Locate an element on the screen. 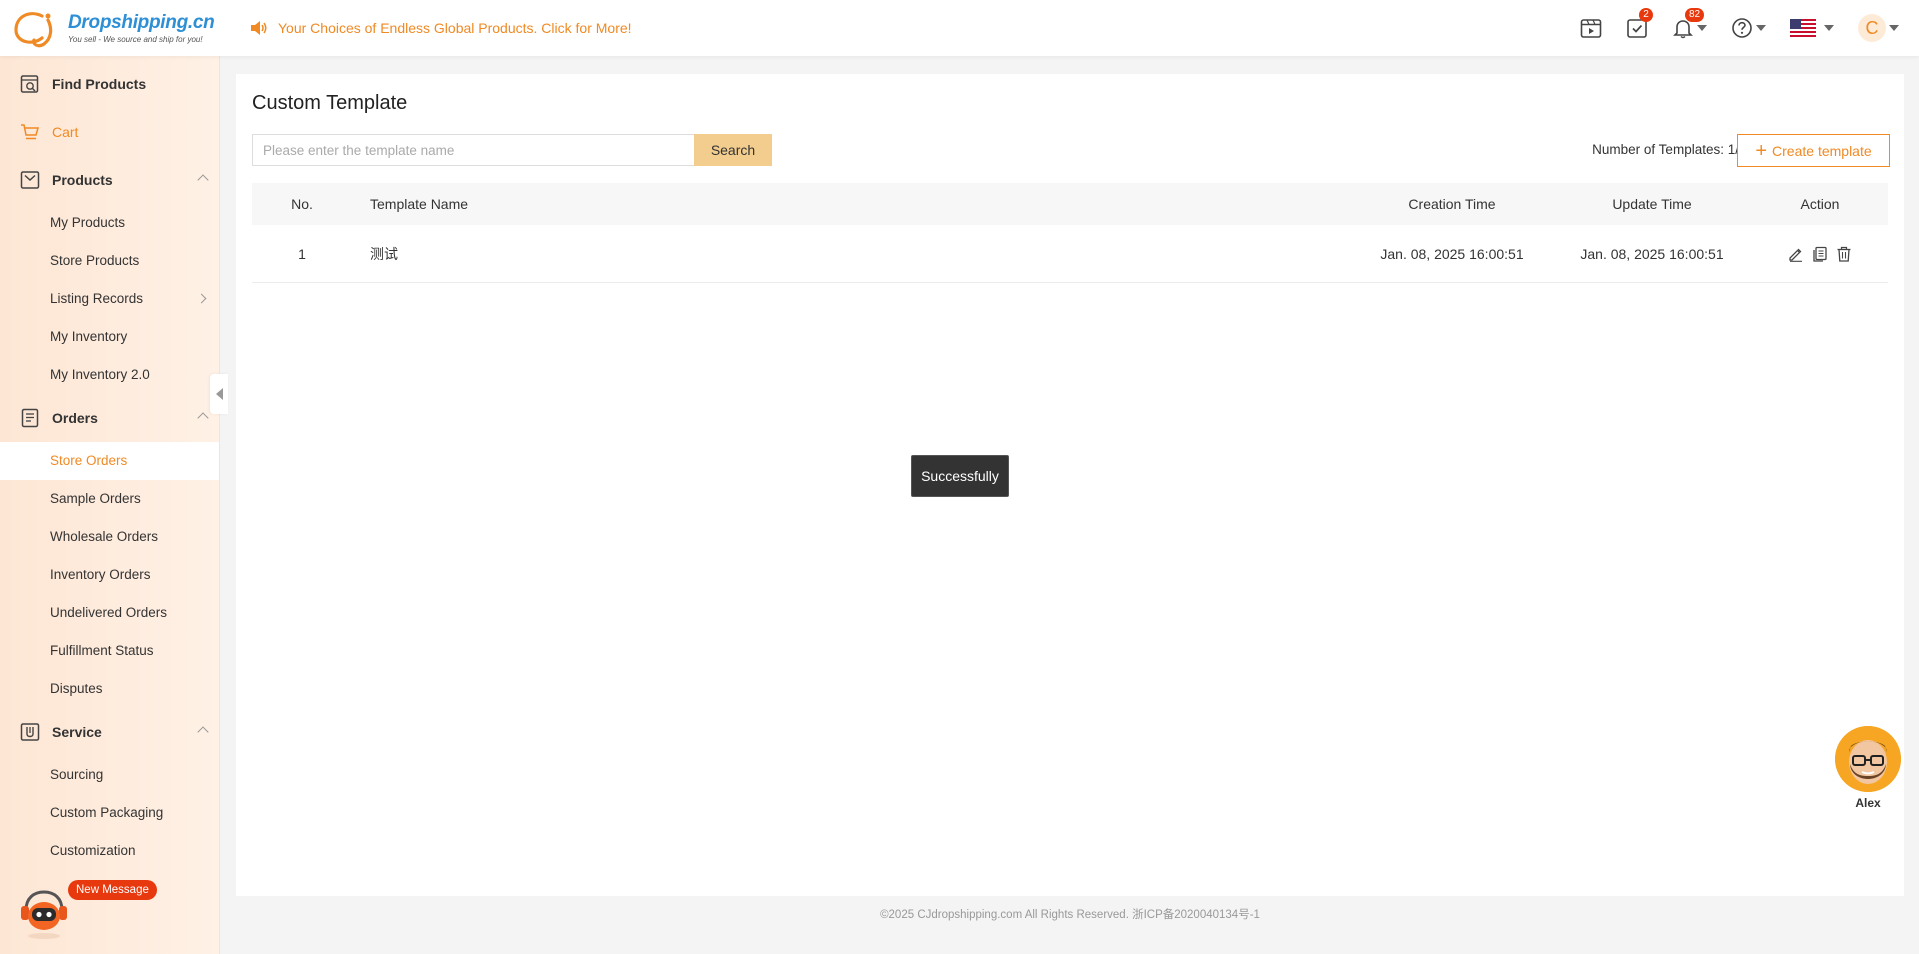  column-header-no: No. is located at coordinates (302, 204).